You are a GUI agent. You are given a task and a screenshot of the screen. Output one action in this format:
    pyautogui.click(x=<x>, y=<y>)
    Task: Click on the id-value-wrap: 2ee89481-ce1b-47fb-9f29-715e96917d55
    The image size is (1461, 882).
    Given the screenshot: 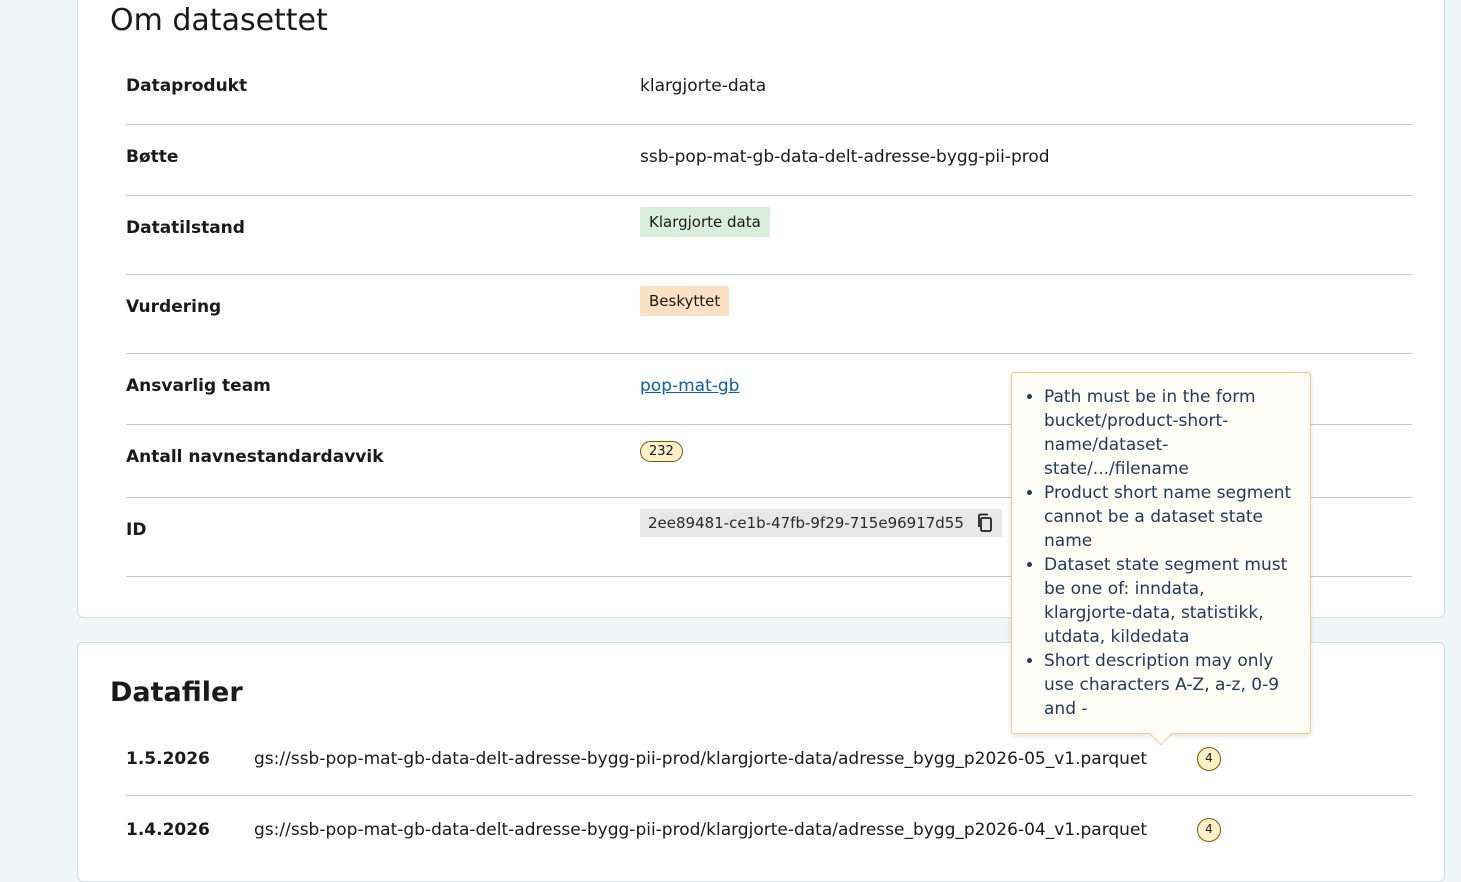 What is the action you would take?
    pyautogui.click(x=821, y=523)
    